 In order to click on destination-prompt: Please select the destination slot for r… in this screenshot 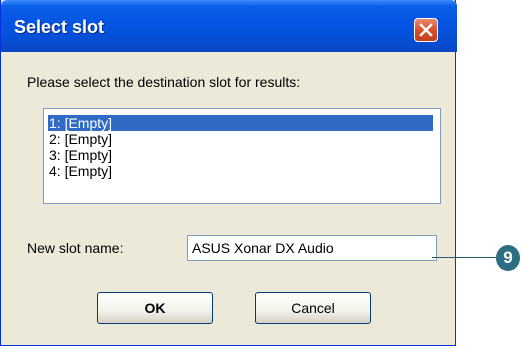, I will do `click(164, 82)`.